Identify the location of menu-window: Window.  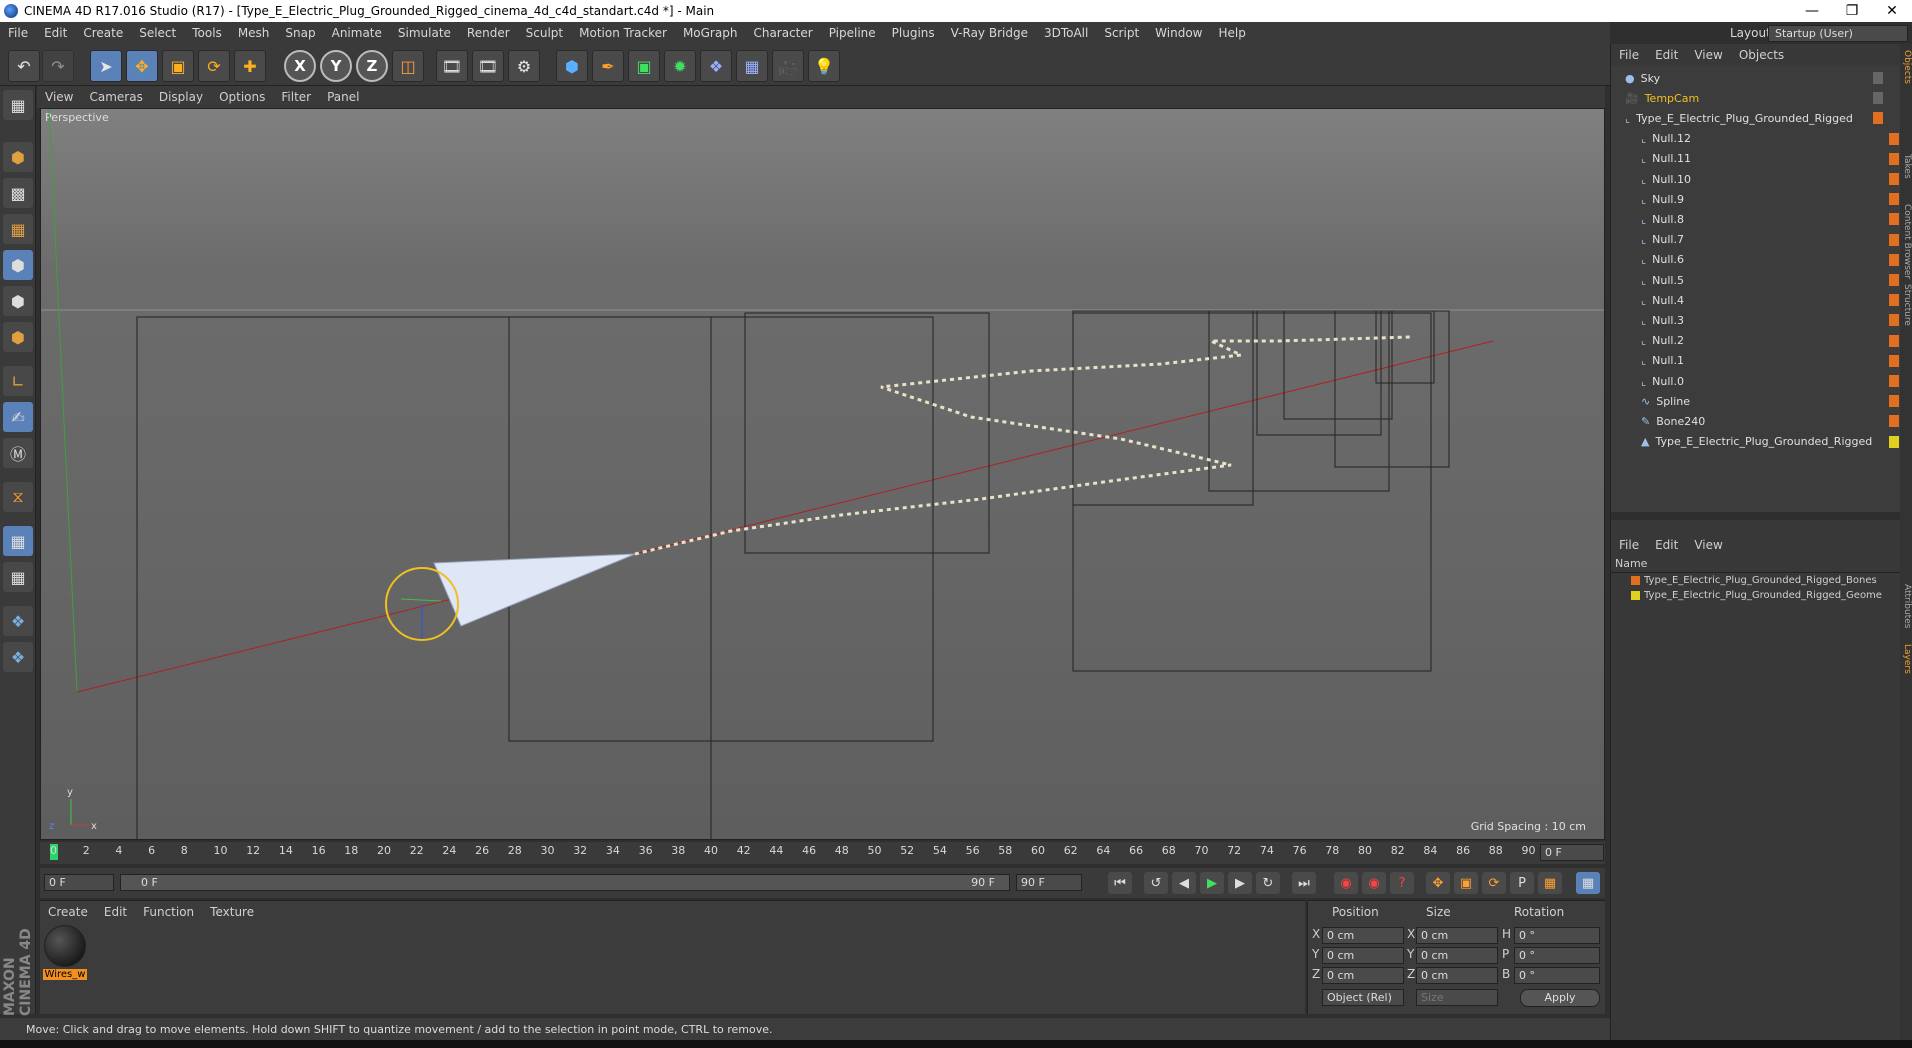
(1178, 33).